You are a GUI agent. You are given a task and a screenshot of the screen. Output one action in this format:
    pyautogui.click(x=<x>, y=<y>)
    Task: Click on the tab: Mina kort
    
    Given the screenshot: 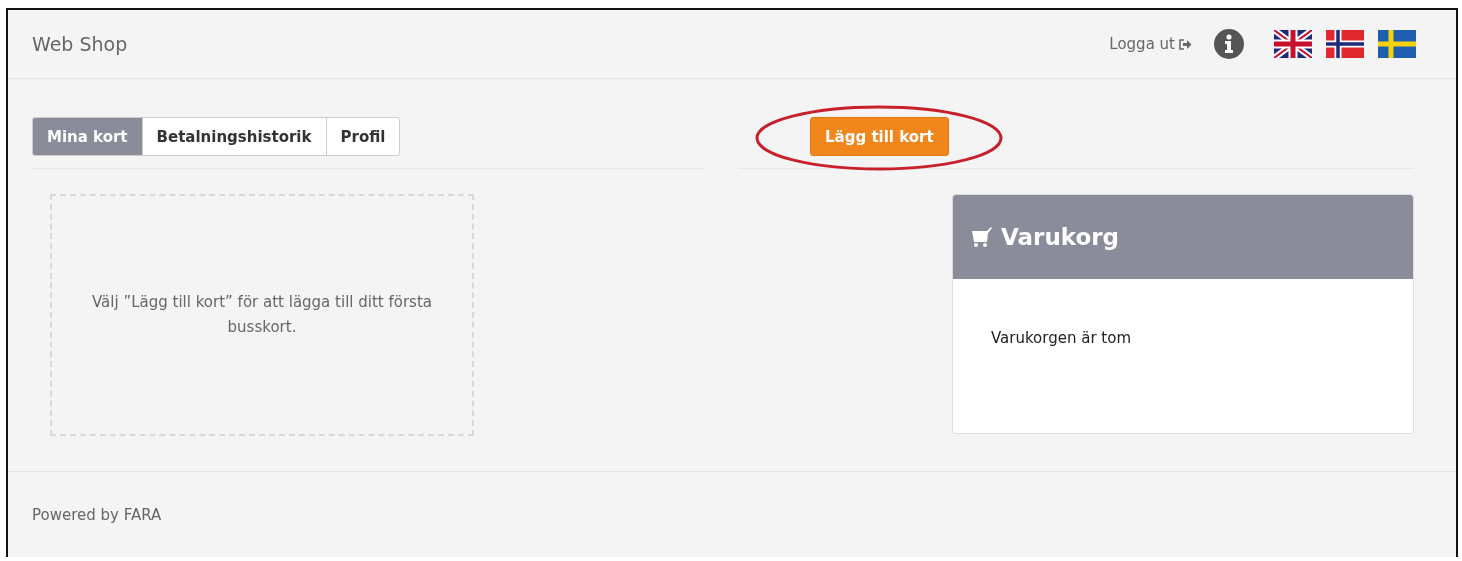 What is the action you would take?
    pyautogui.click(x=87, y=136)
    